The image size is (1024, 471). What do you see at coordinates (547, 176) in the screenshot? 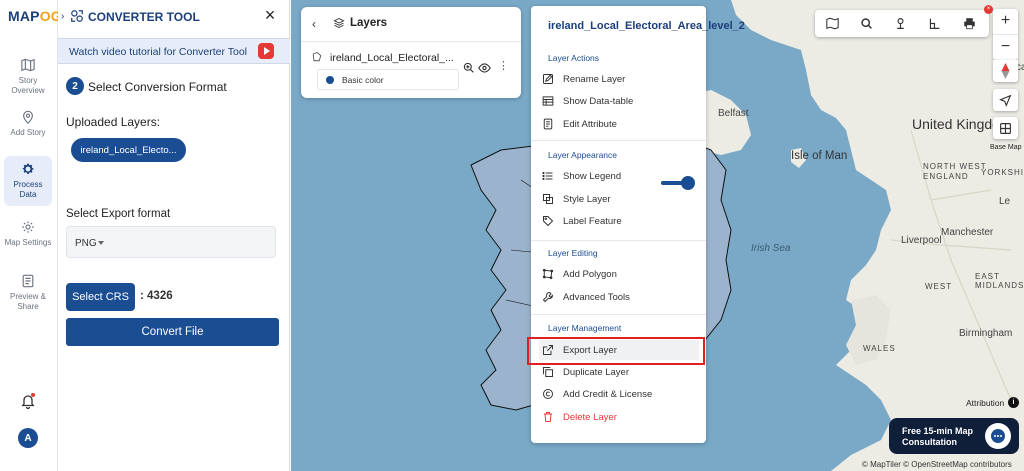
I see `list-icon` at bounding box center [547, 176].